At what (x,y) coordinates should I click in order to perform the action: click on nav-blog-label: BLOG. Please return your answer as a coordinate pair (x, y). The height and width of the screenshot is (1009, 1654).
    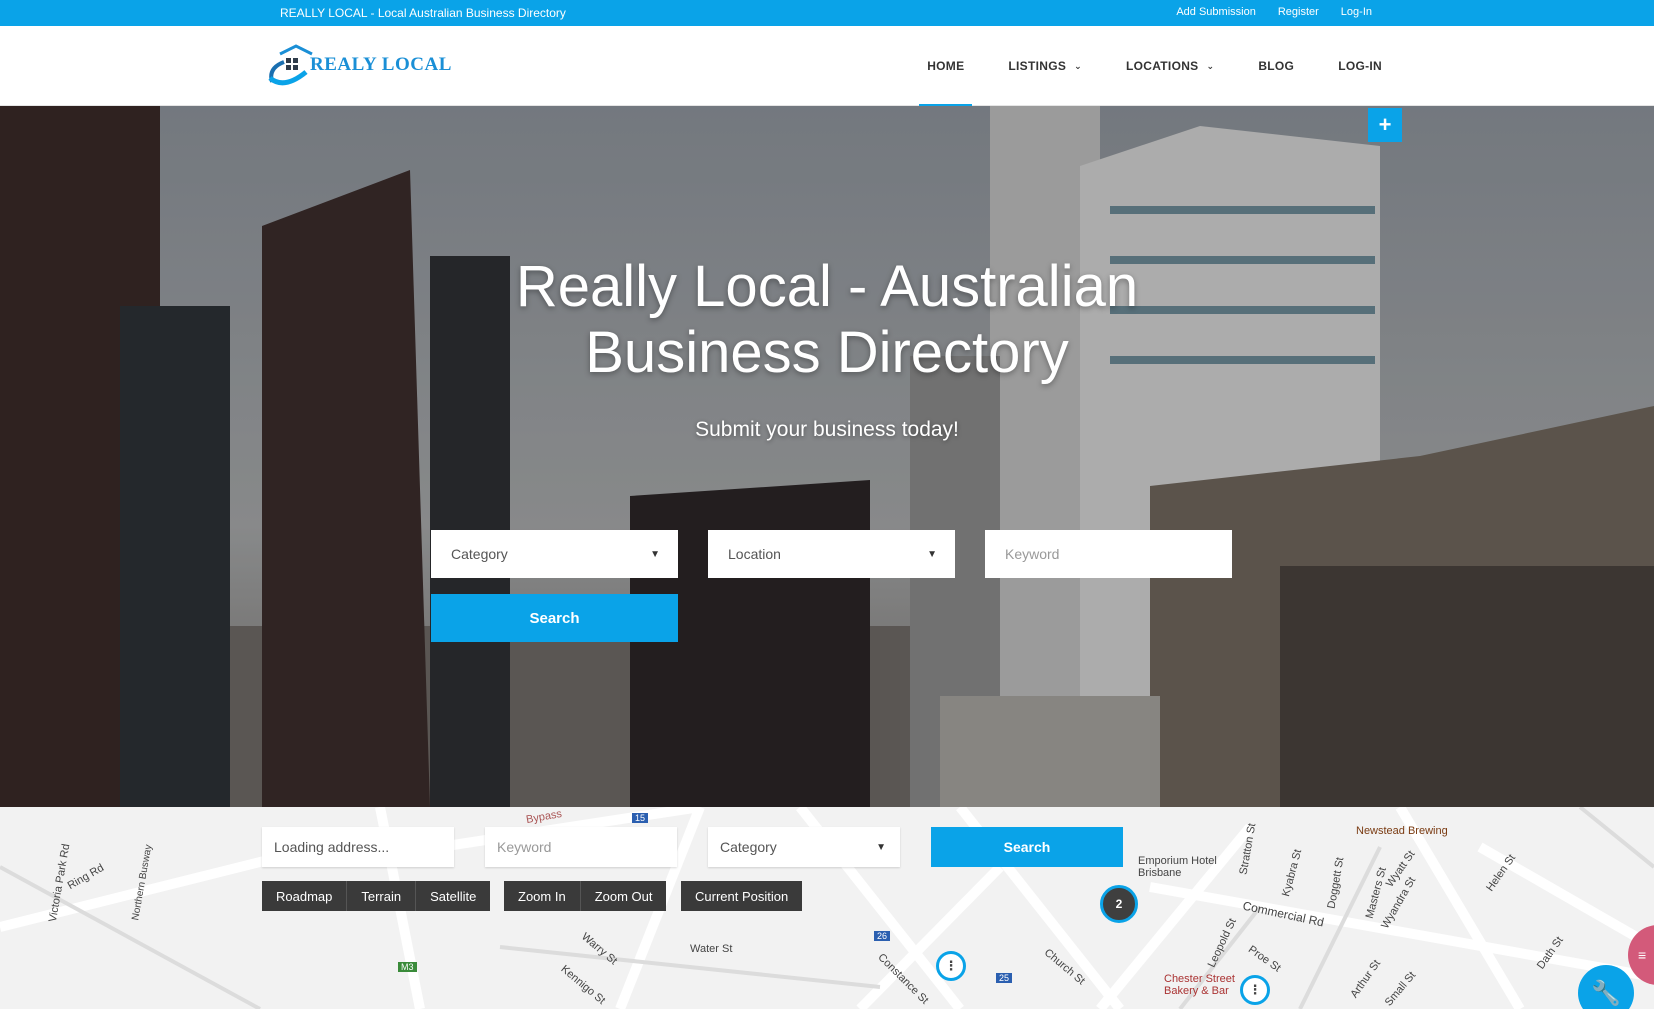
    Looking at the image, I should click on (1276, 66).